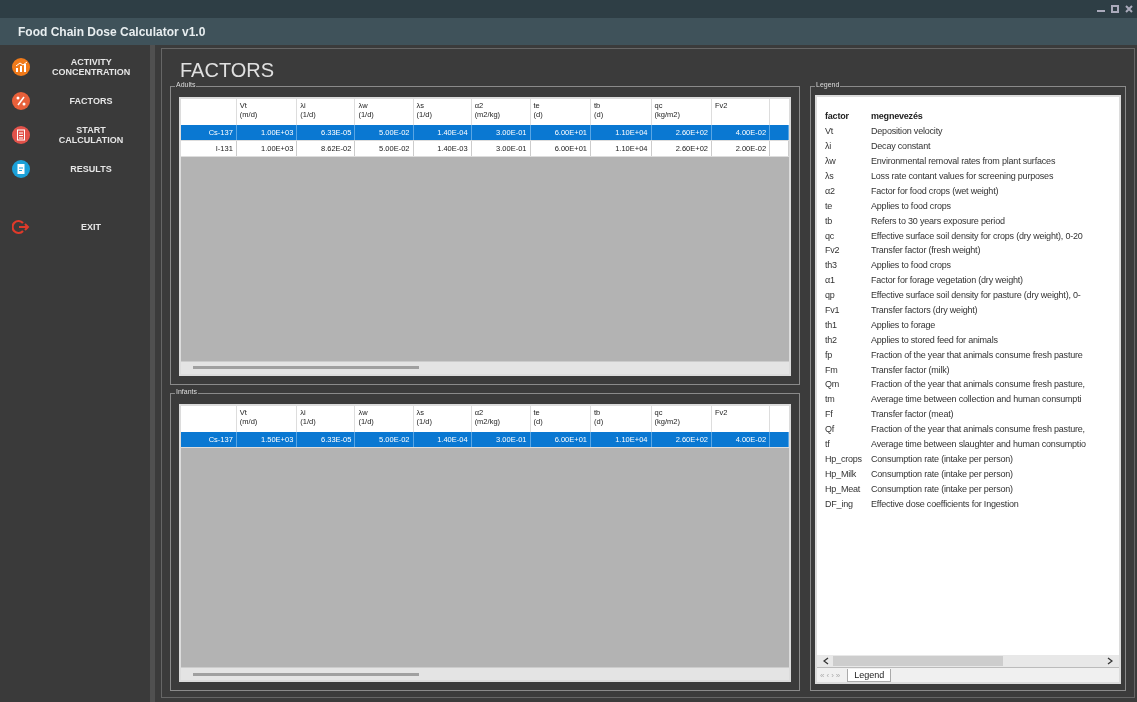 This screenshot has height=702, width=1137. I want to click on legend-description: Environmental removal rates from plant surfaces, so click(963, 161).